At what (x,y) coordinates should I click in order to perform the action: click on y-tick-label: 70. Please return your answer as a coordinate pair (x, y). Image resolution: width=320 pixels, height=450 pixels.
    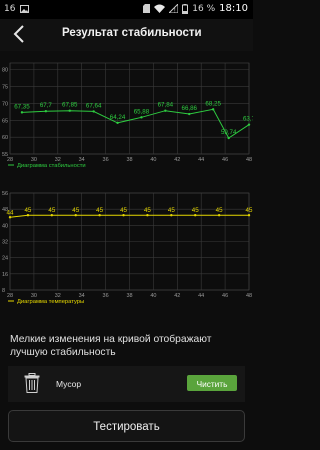
    Looking at the image, I should click on (5, 104).